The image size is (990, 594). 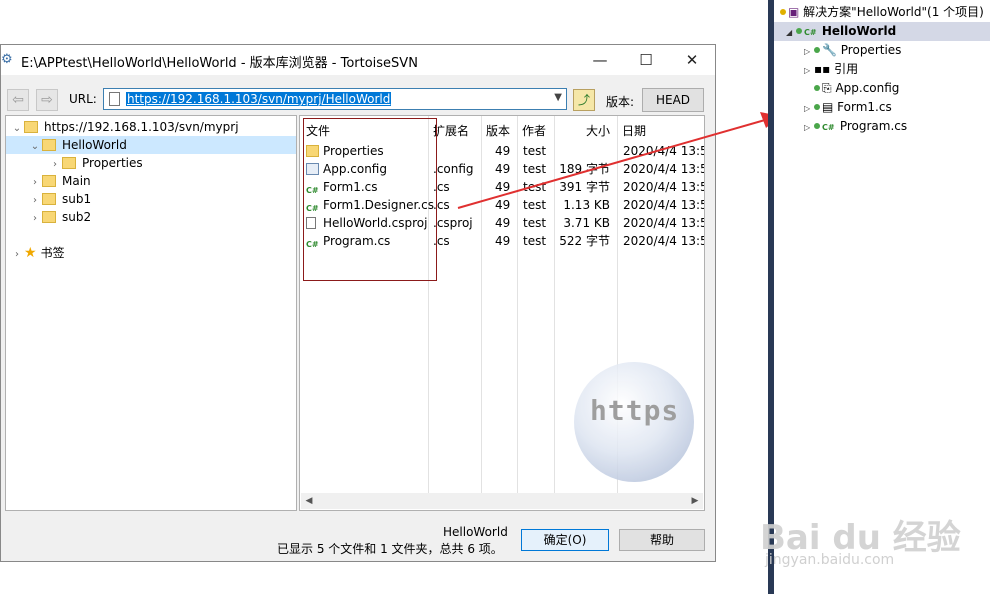 I want to click on se-project-node: ◢ C# HelloWorld, so click(x=882, y=31).